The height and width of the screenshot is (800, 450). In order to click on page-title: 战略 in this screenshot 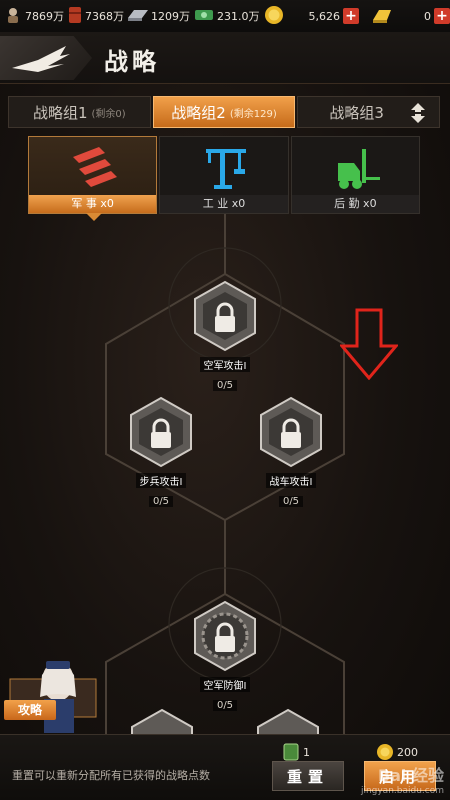, I will do `click(132, 62)`.